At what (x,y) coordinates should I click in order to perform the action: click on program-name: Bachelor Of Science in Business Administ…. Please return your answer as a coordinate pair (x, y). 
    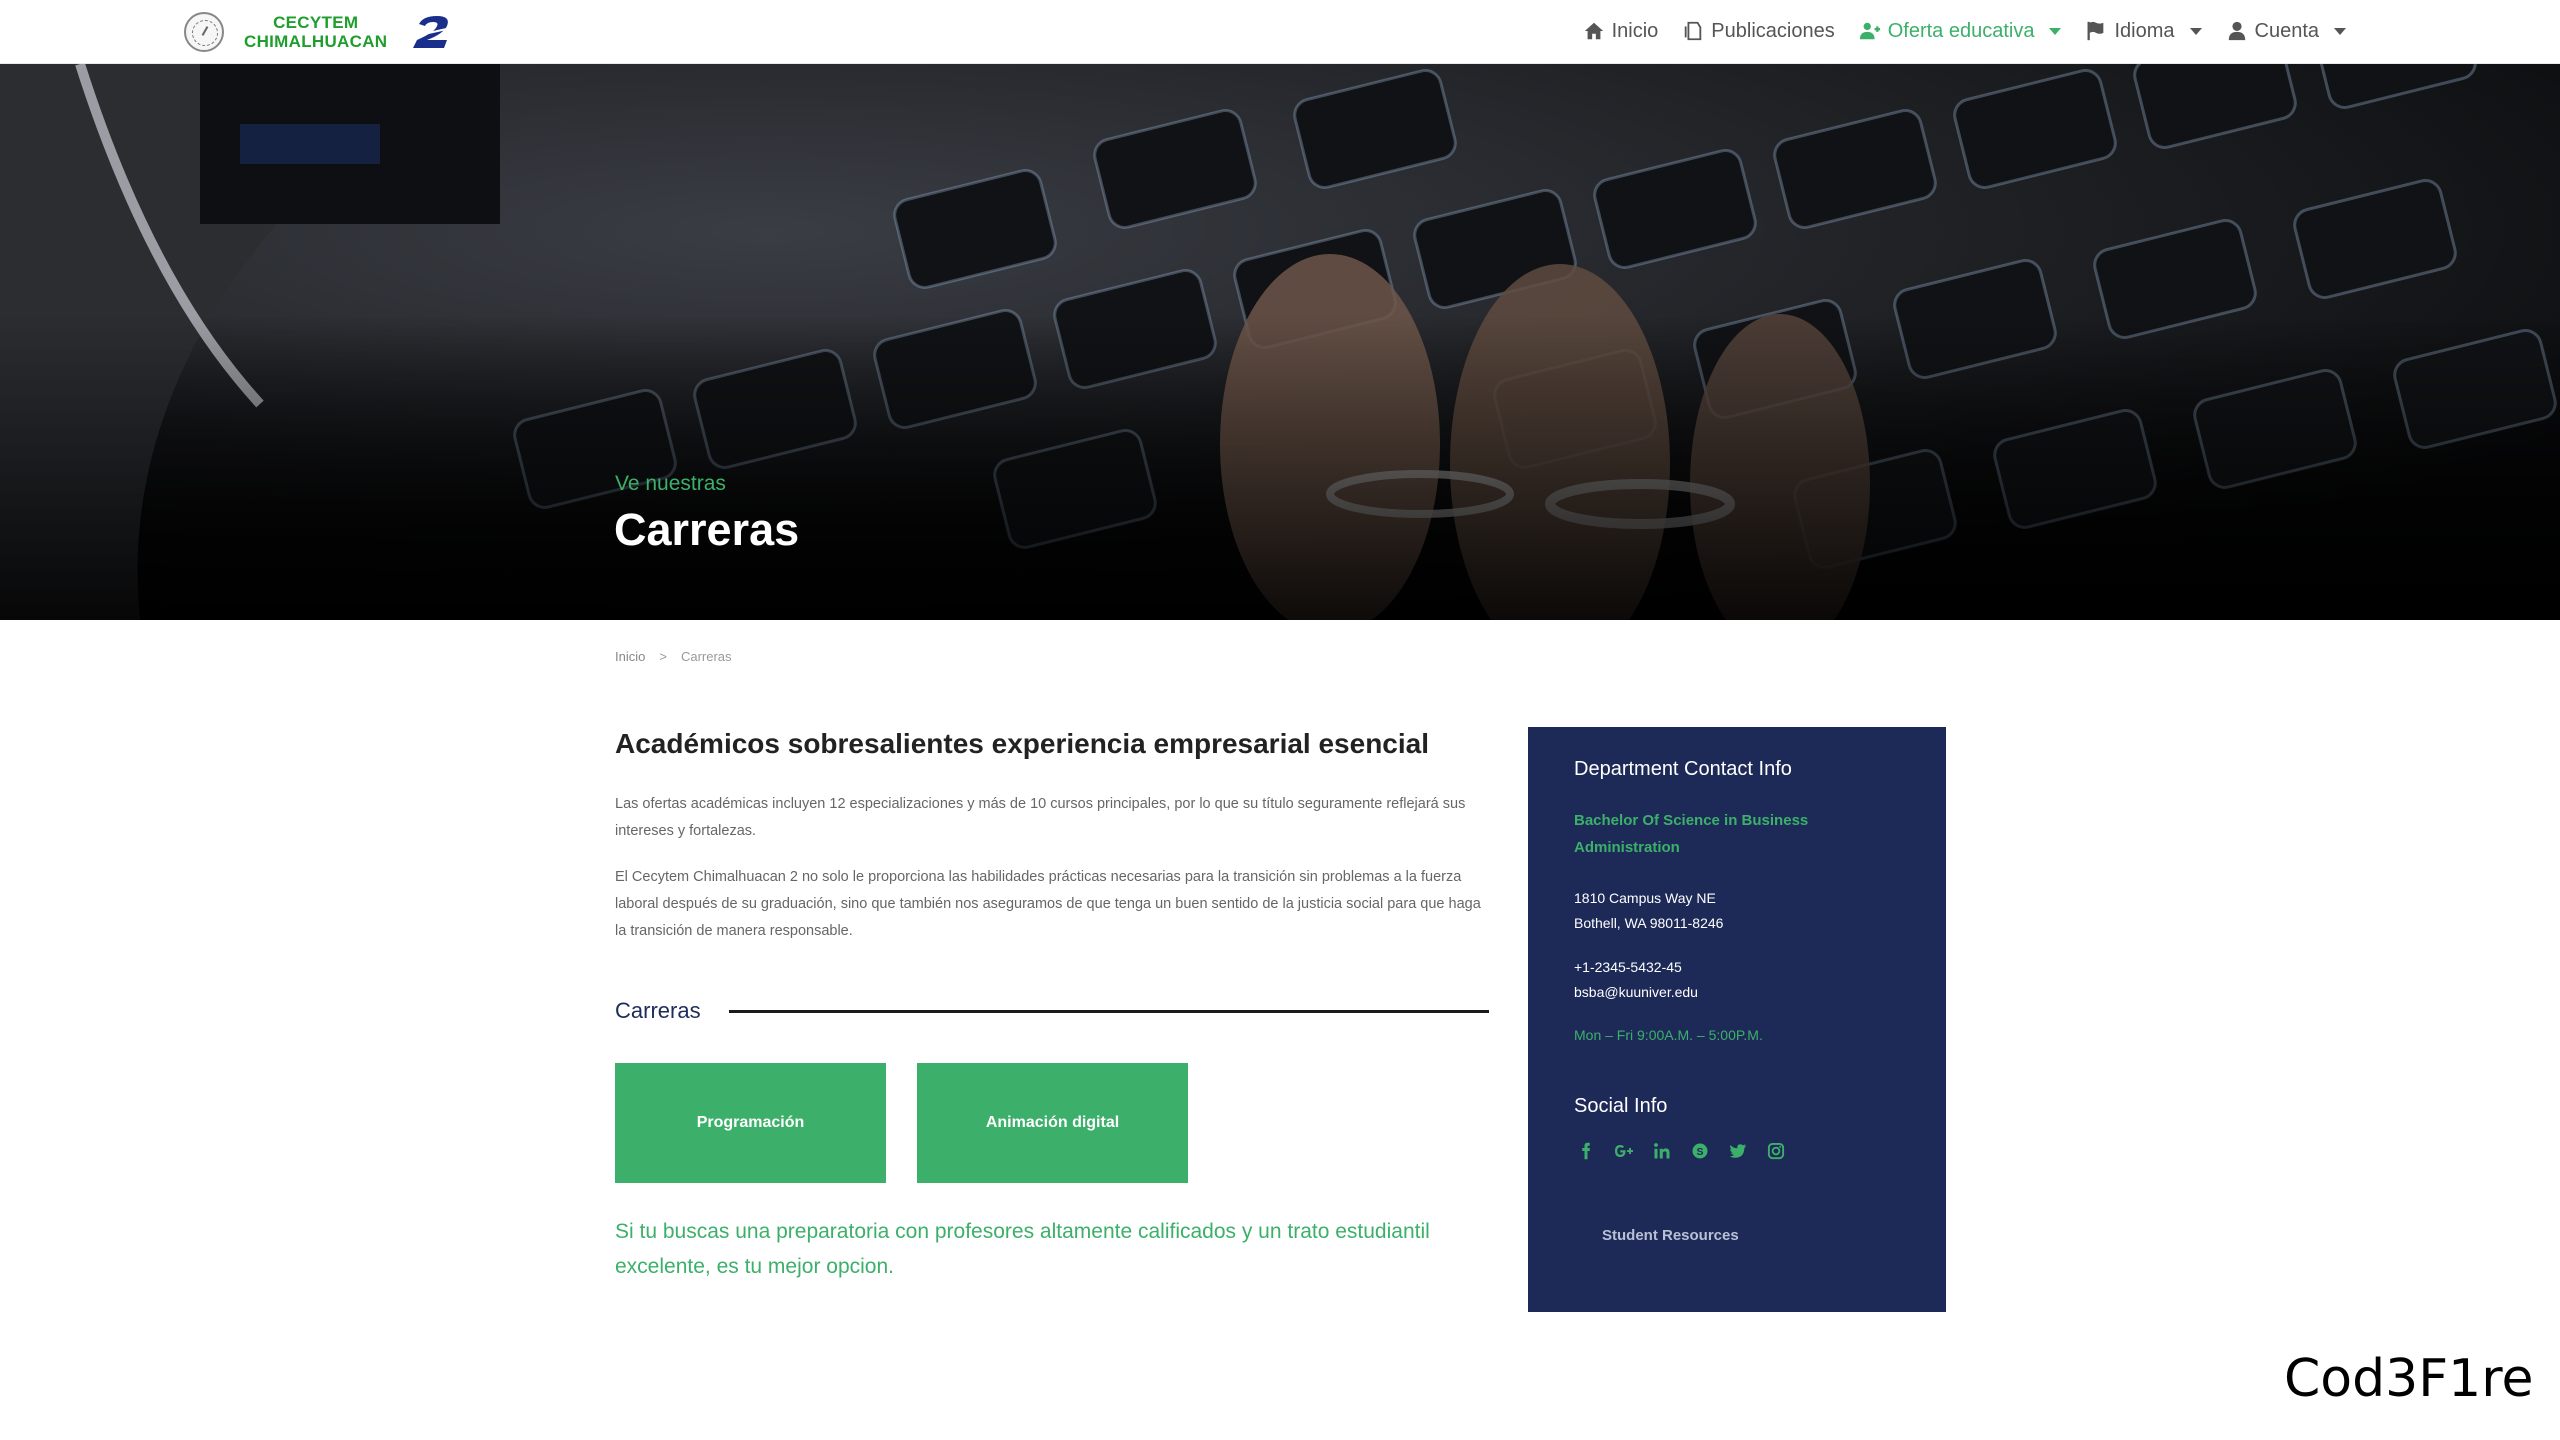
    Looking at the image, I should click on (1691, 834).